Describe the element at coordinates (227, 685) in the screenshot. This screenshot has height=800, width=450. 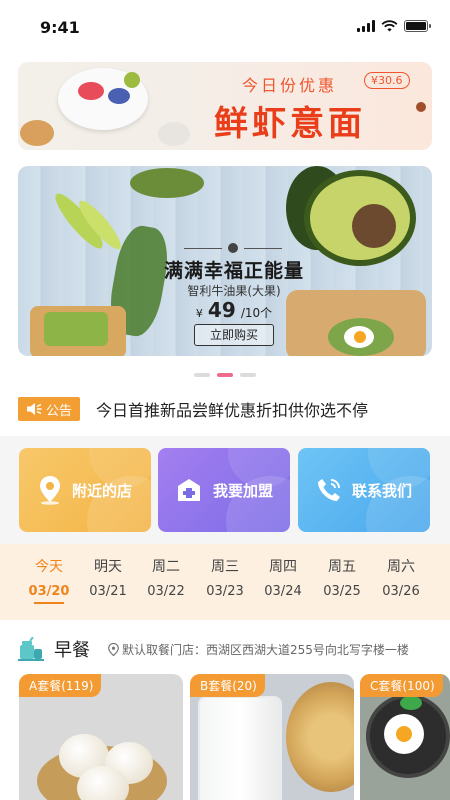
I see `set-tag: B套餐(20)` at that location.